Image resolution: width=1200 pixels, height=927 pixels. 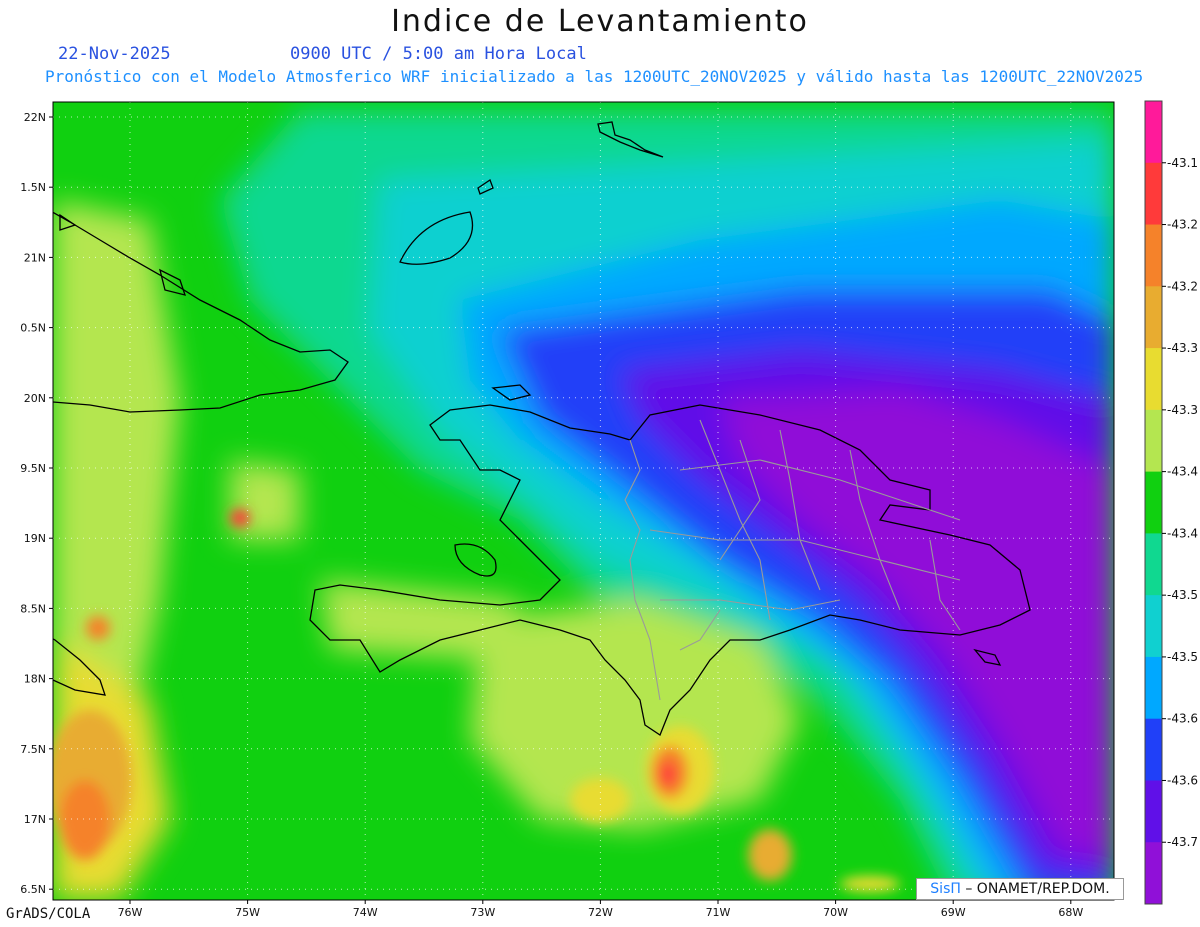 I want to click on lat-tick-label: 17N, so click(x=35, y=819).